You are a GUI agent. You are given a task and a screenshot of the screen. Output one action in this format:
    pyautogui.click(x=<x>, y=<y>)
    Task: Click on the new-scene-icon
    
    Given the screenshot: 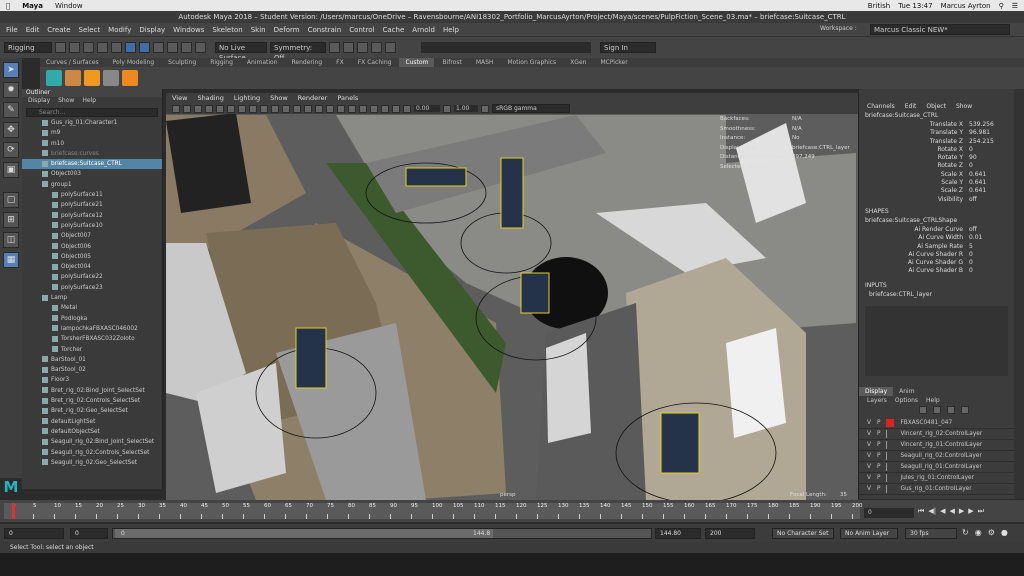 What is the action you would take?
    pyautogui.click(x=60, y=47)
    